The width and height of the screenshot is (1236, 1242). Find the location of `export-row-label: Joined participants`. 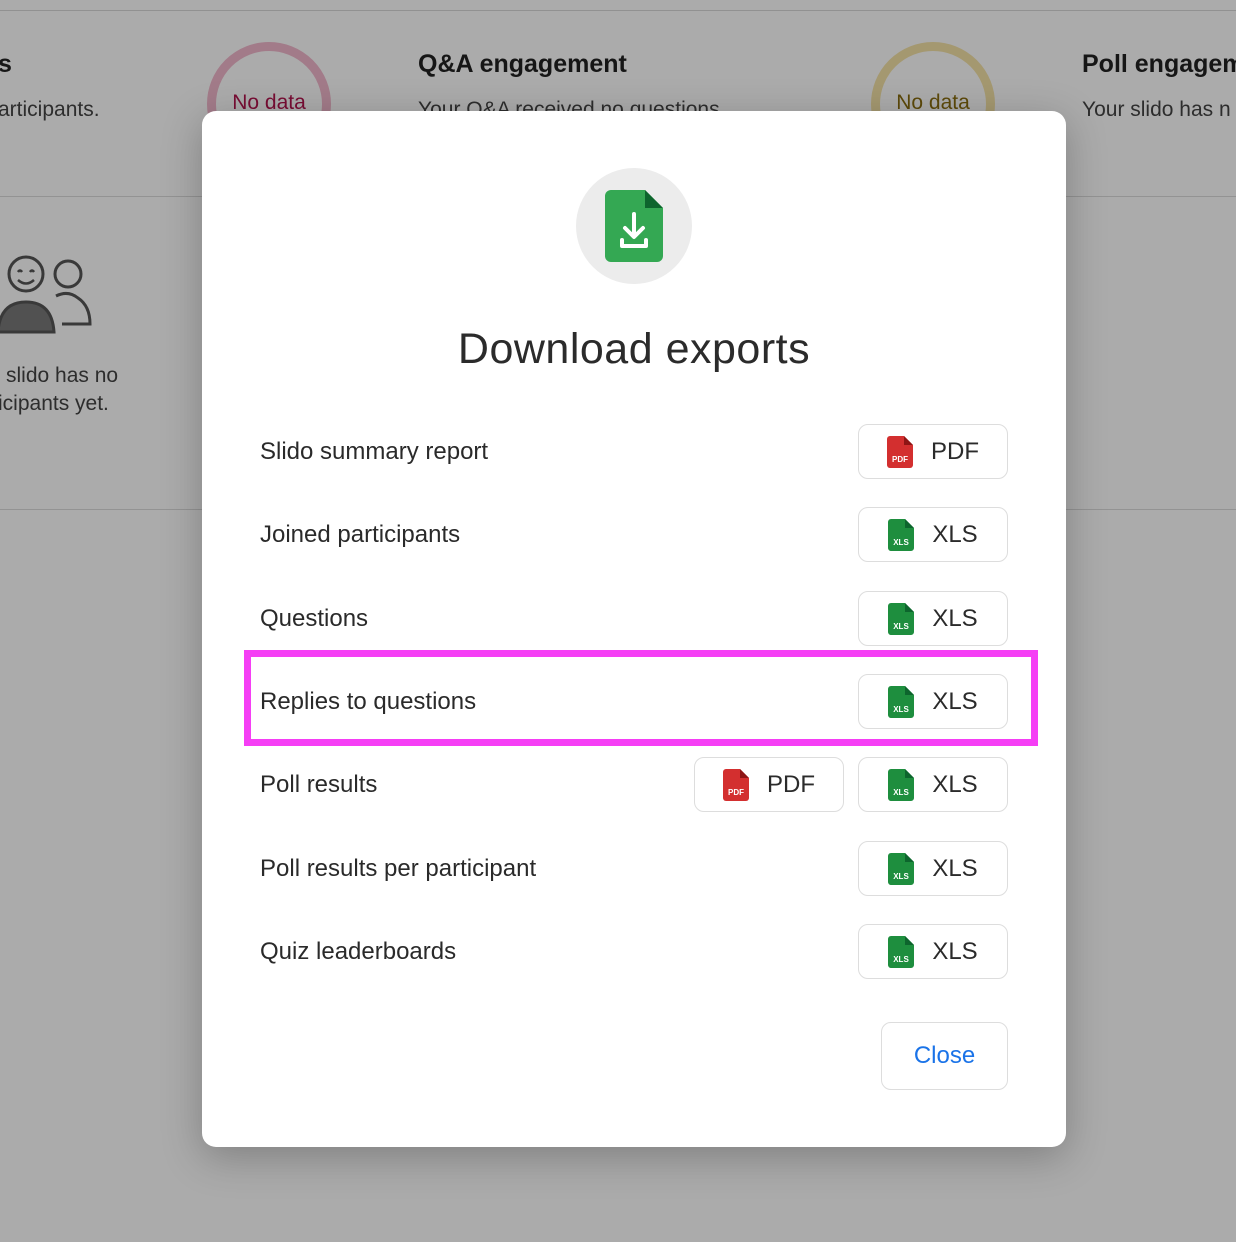

export-row-label: Joined participants is located at coordinates (360, 534).